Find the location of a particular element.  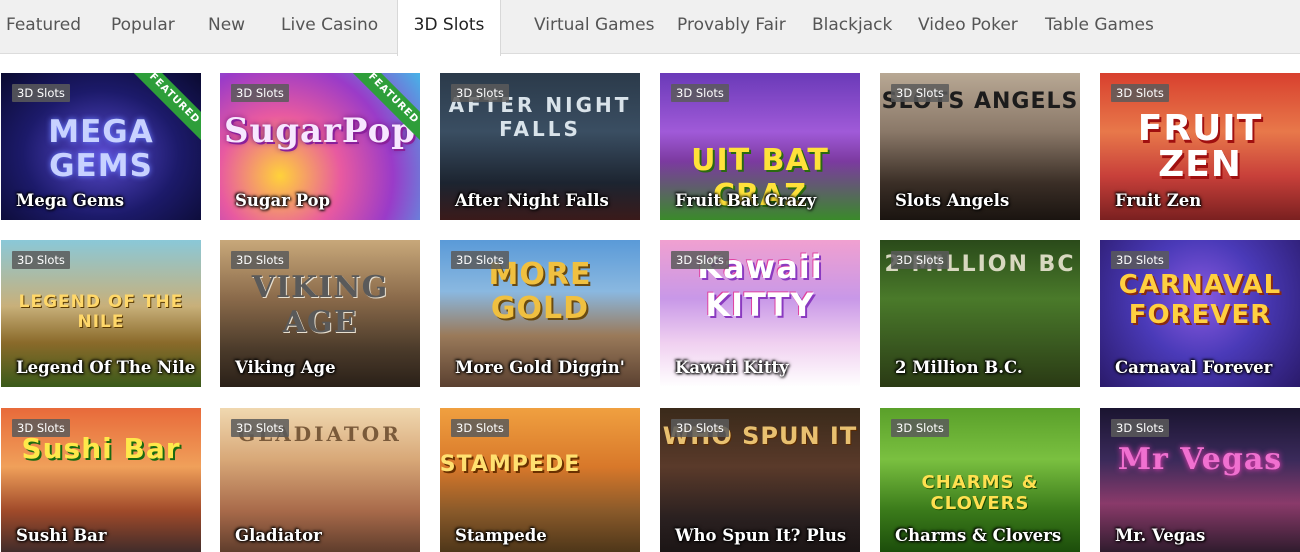

game-tile-sushi-bar: Sushi Bar 3D Slots Sushi Bar is located at coordinates (101, 480).